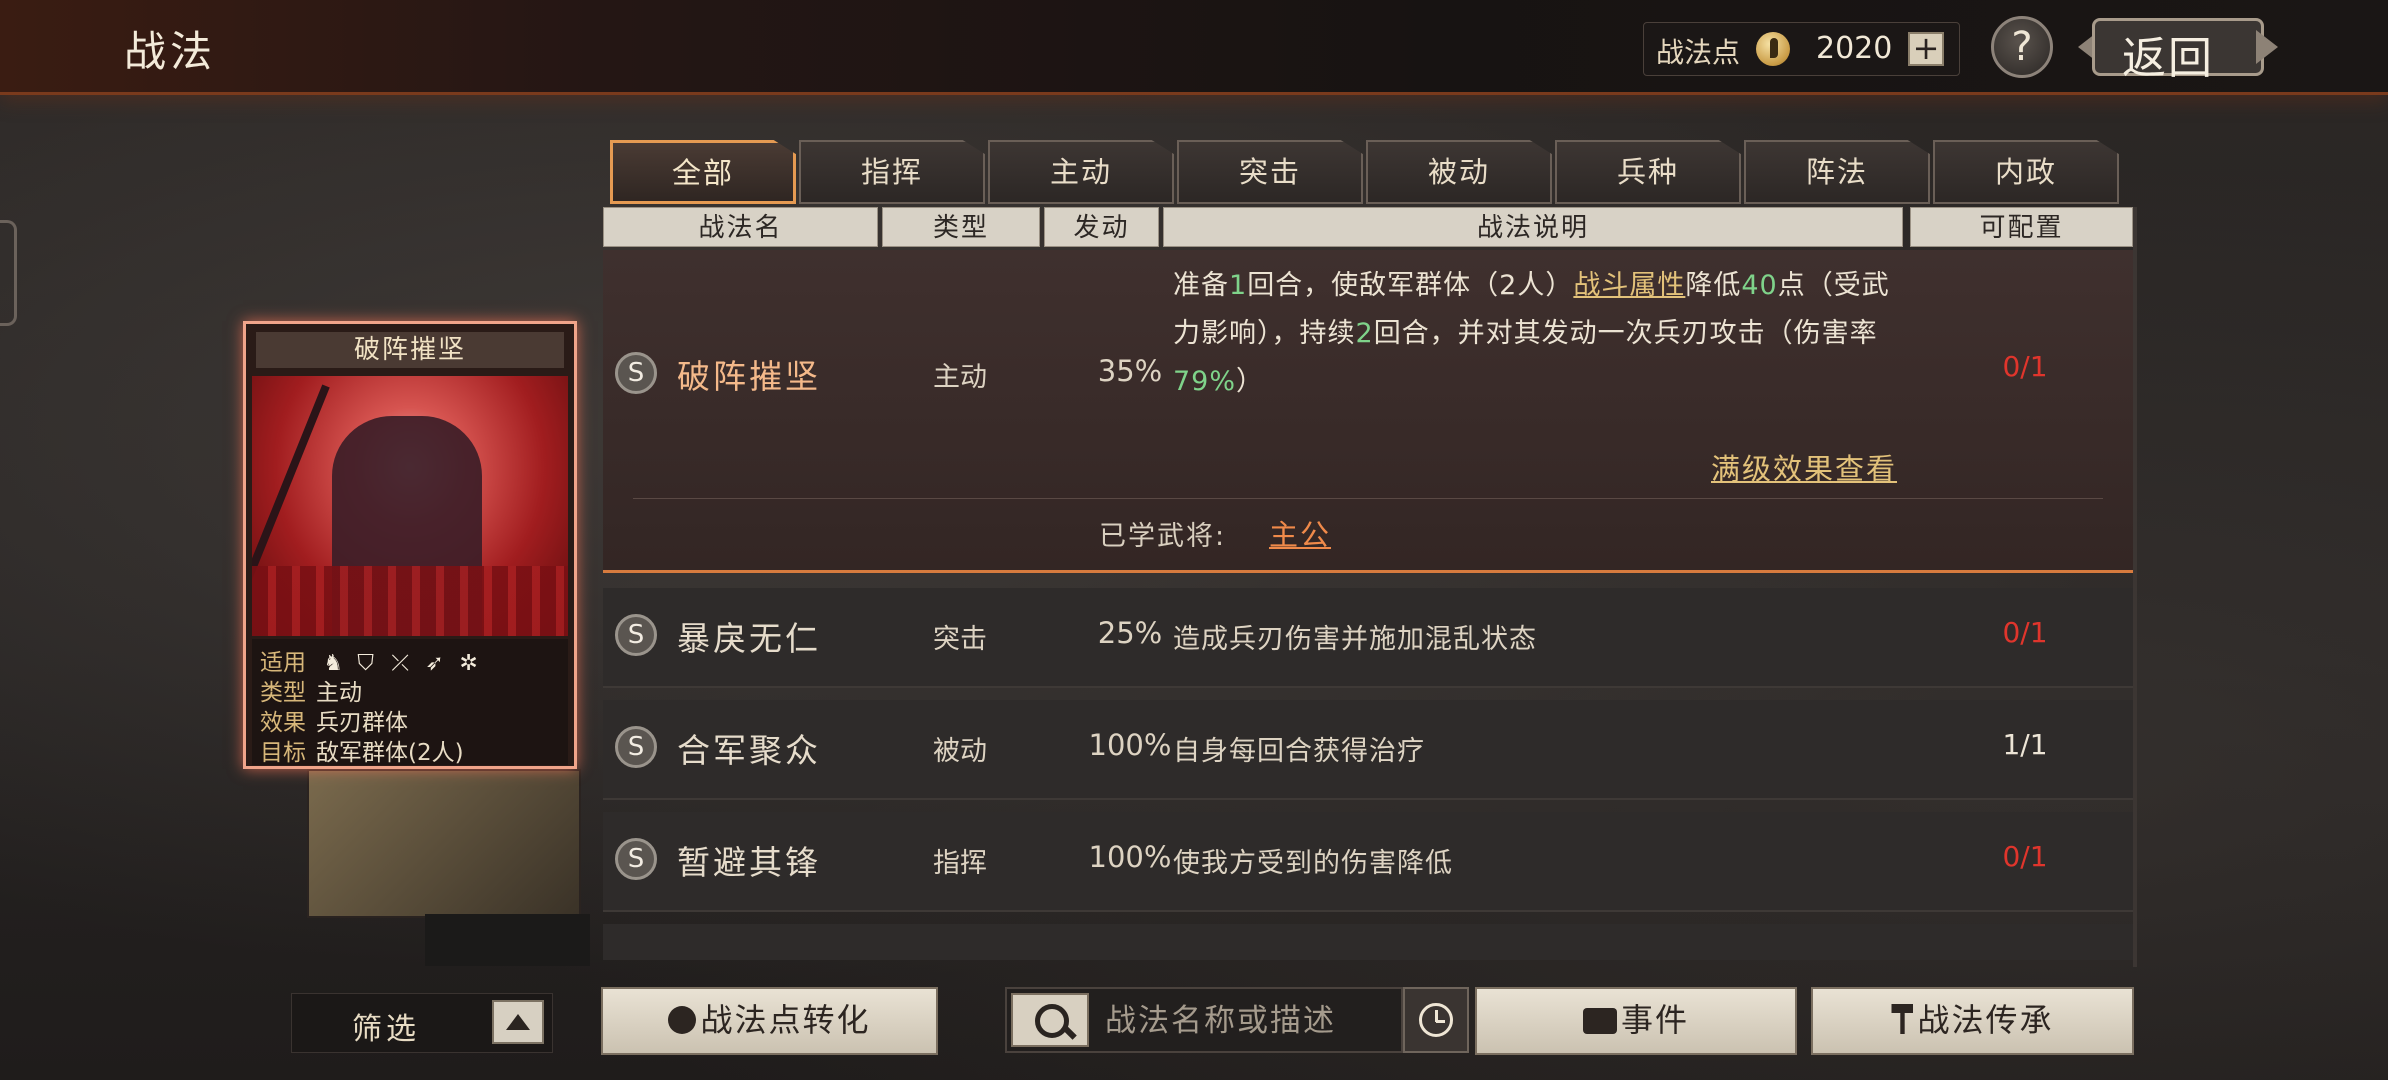  What do you see at coordinates (1837, 172) in the screenshot?
I see `tab-formation: 阵法` at bounding box center [1837, 172].